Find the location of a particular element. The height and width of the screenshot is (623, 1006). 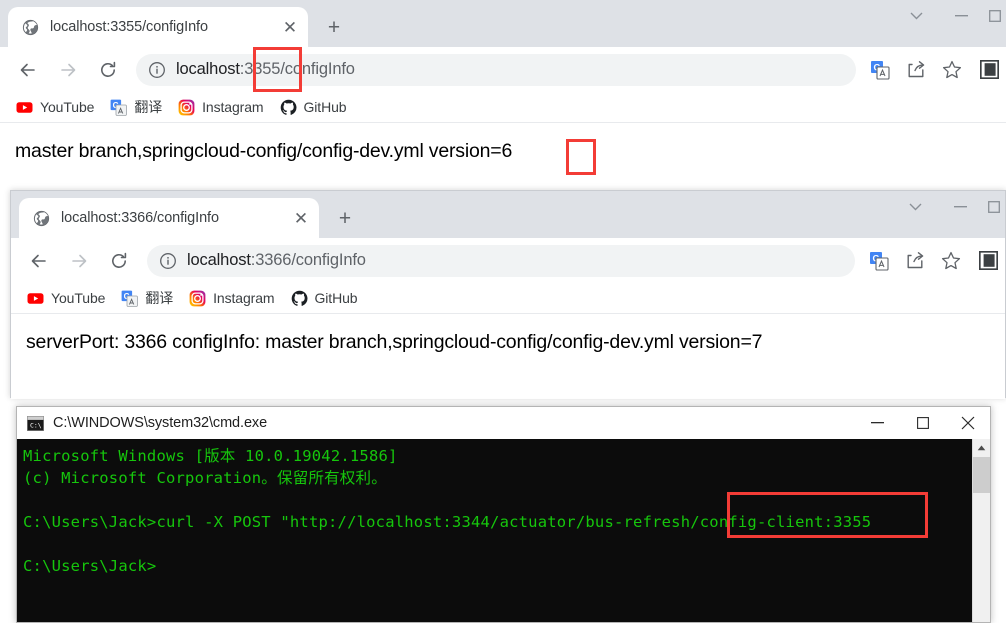

address-bar: localhost:3366/configInfo is located at coordinates (501, 260).